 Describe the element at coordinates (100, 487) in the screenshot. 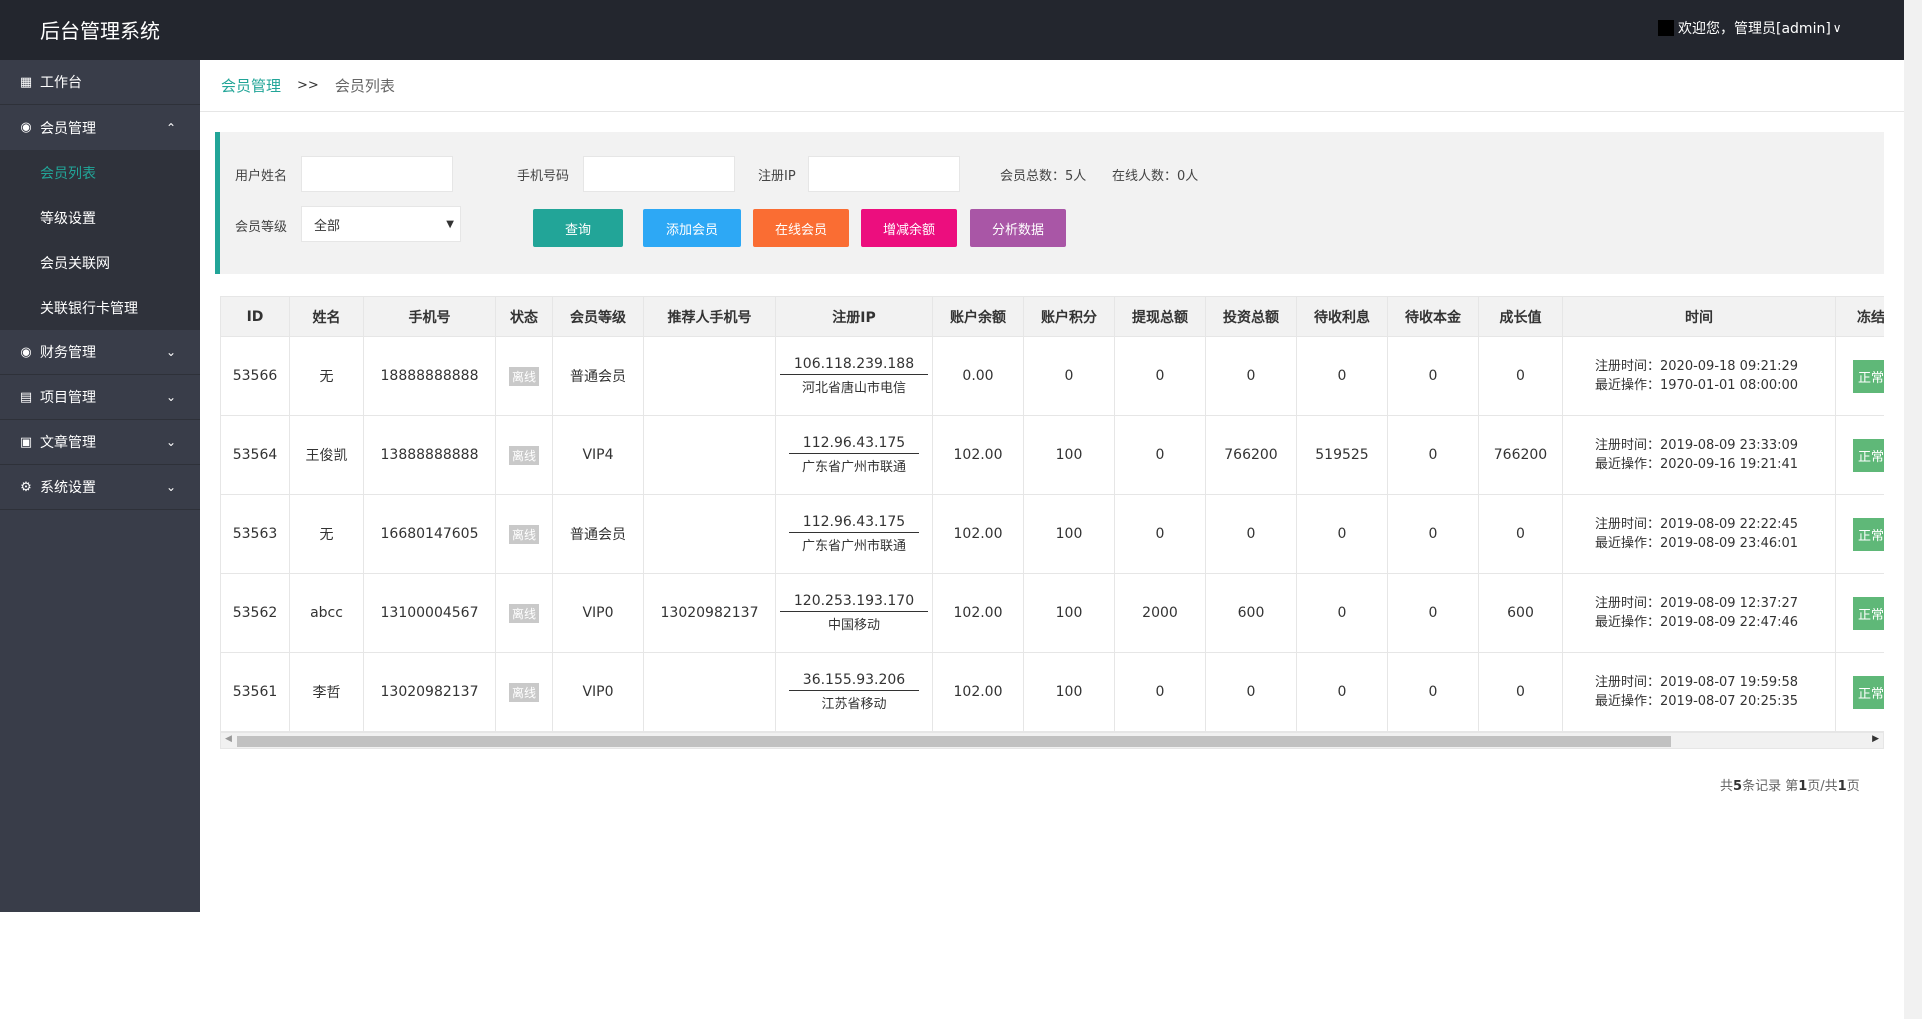

I see `sidebar-item-settings: ⚙ 系统设置 ⌄` at that location.